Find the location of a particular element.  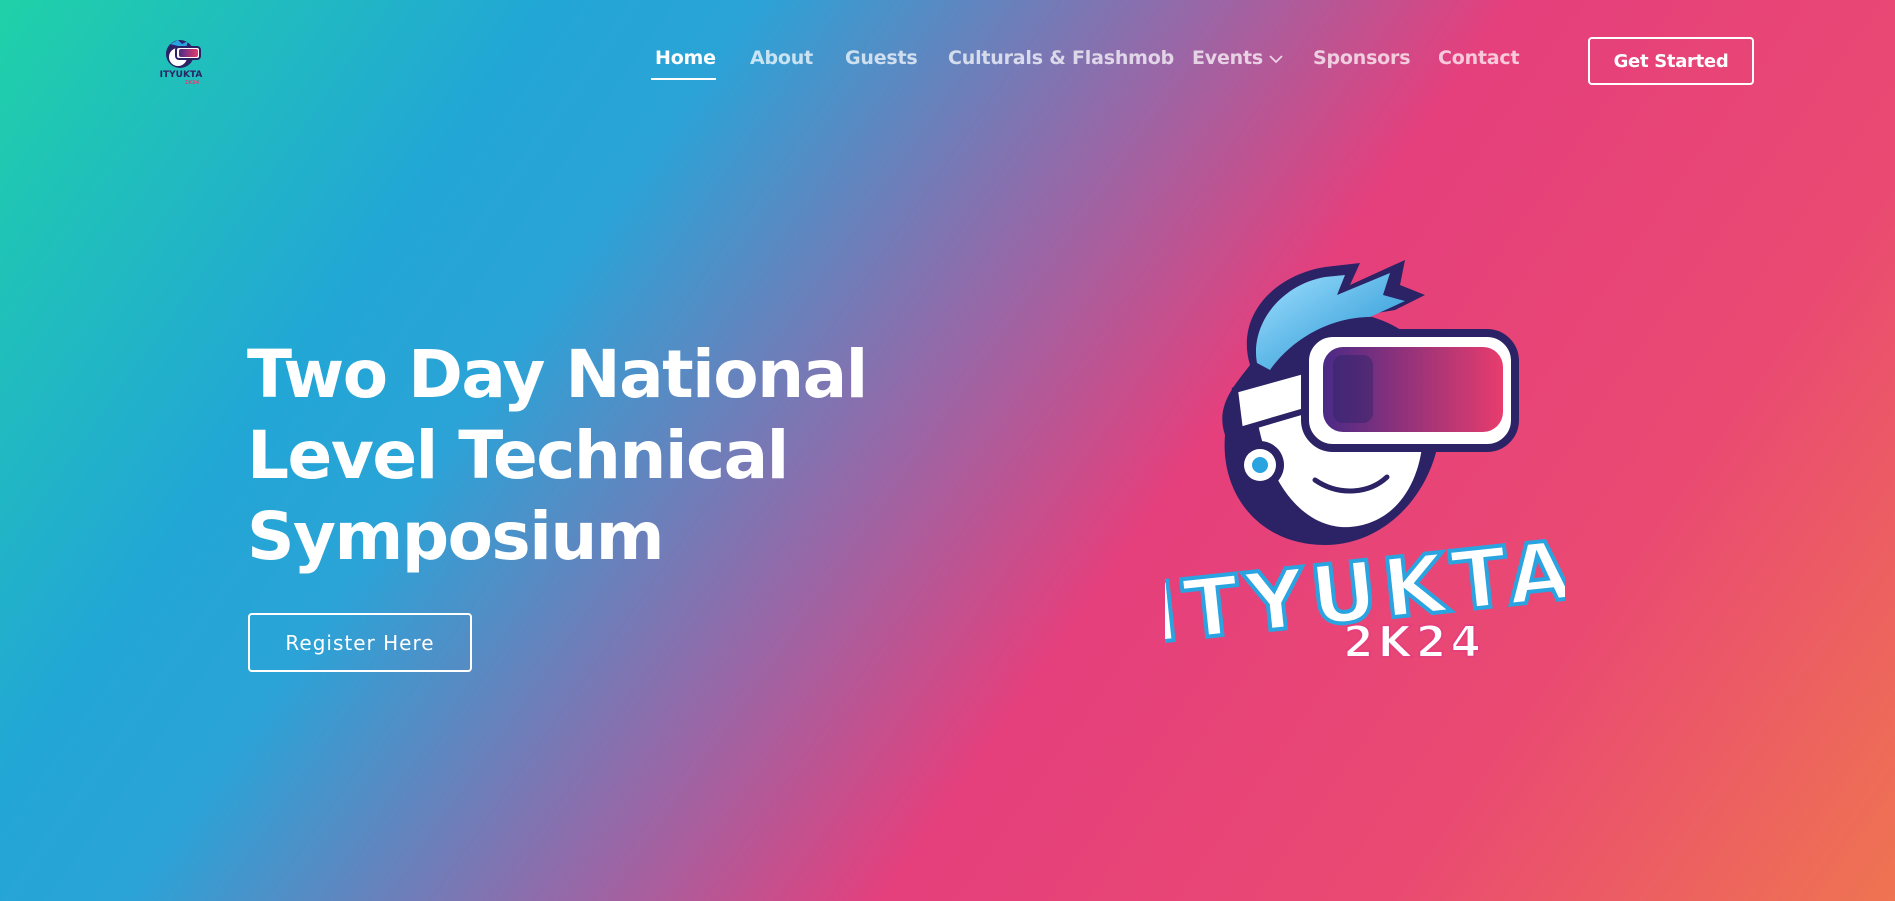

nav-active-indicator is located at coordinates (683, 79).